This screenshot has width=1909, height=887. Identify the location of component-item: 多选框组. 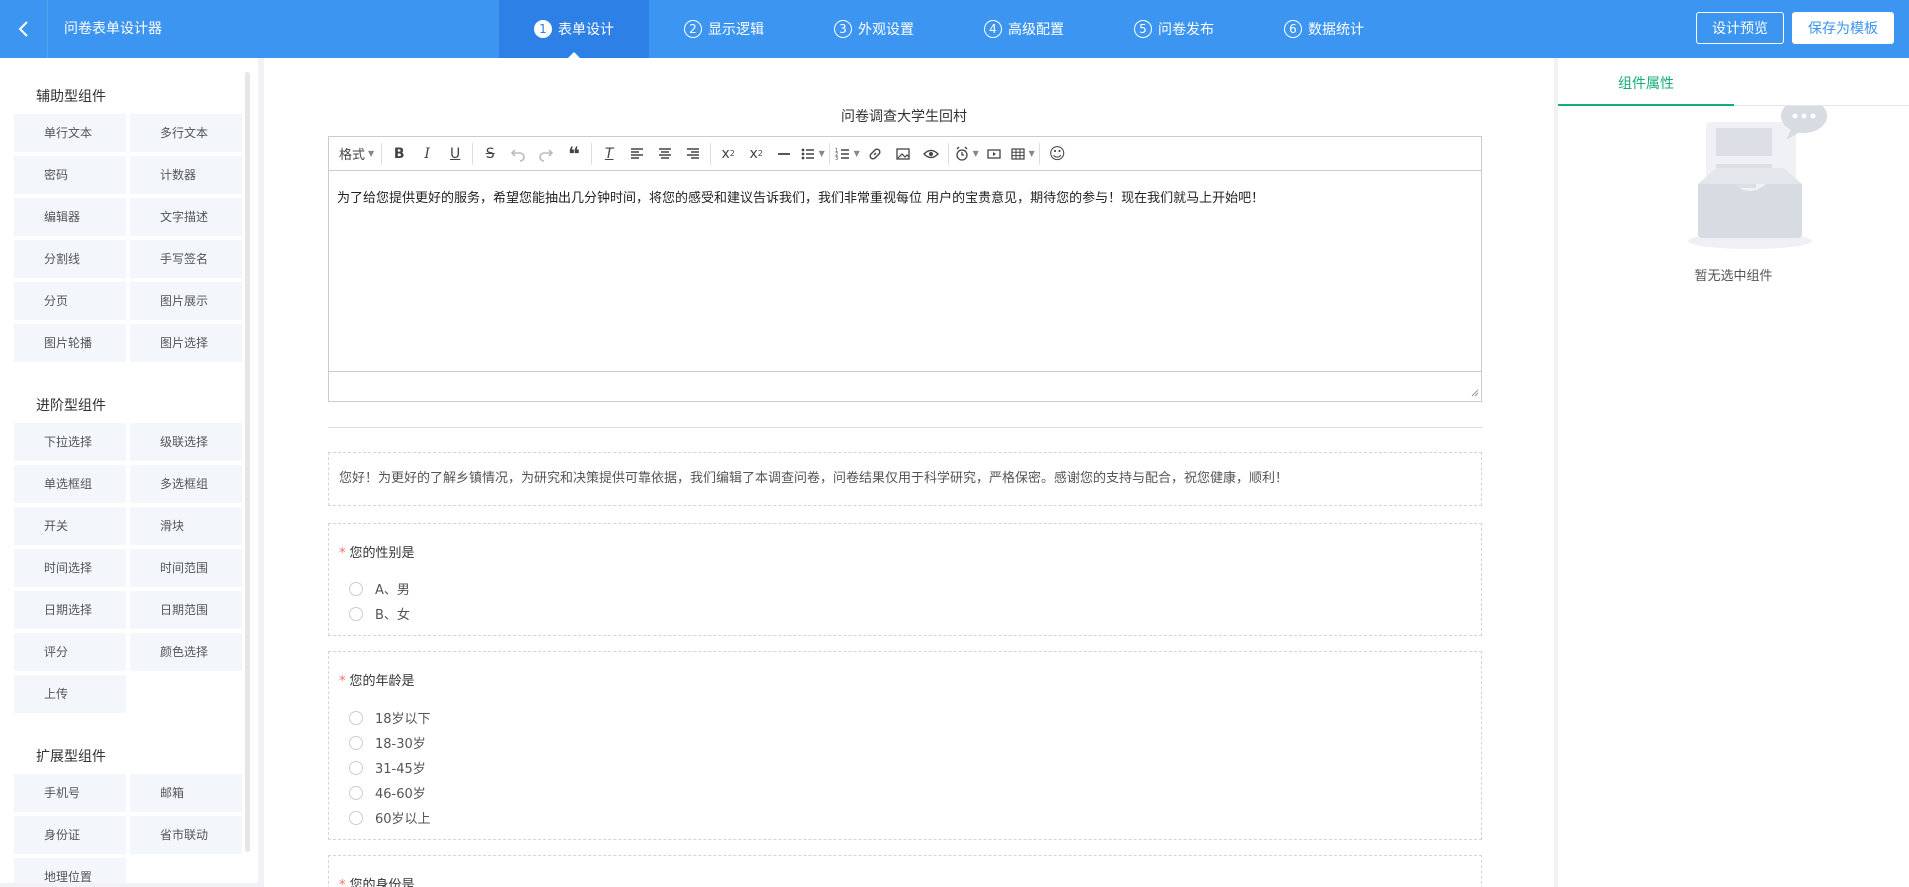
(186, 484).